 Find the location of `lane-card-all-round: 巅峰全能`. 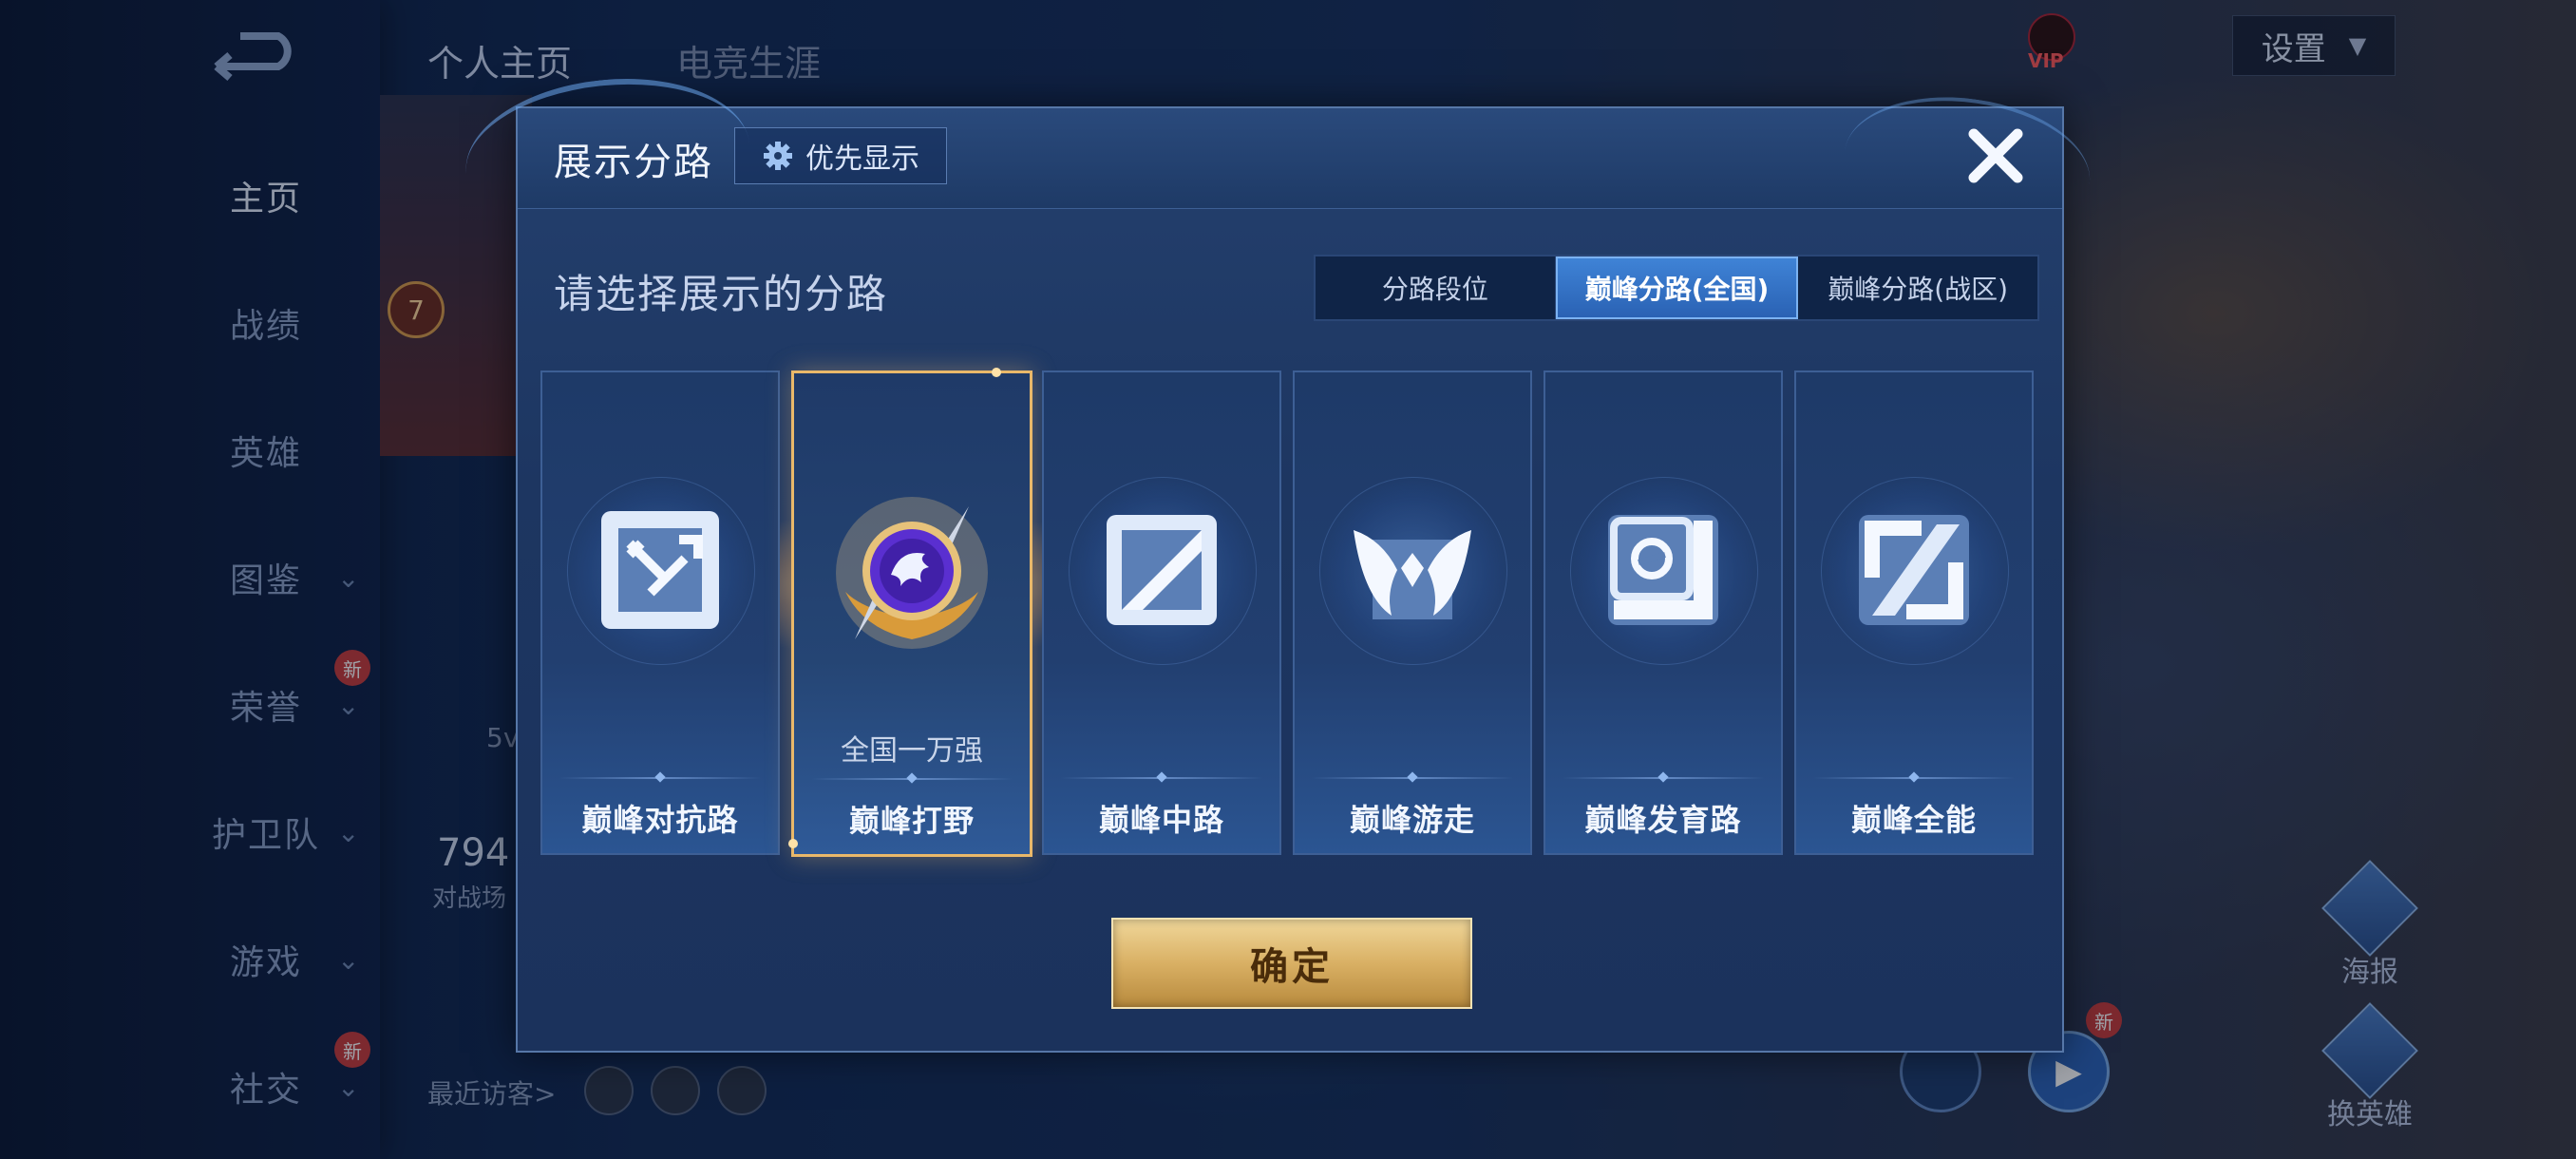

lane-card-all-round: 巅峰全能 is located at coordinates (1914, 612).